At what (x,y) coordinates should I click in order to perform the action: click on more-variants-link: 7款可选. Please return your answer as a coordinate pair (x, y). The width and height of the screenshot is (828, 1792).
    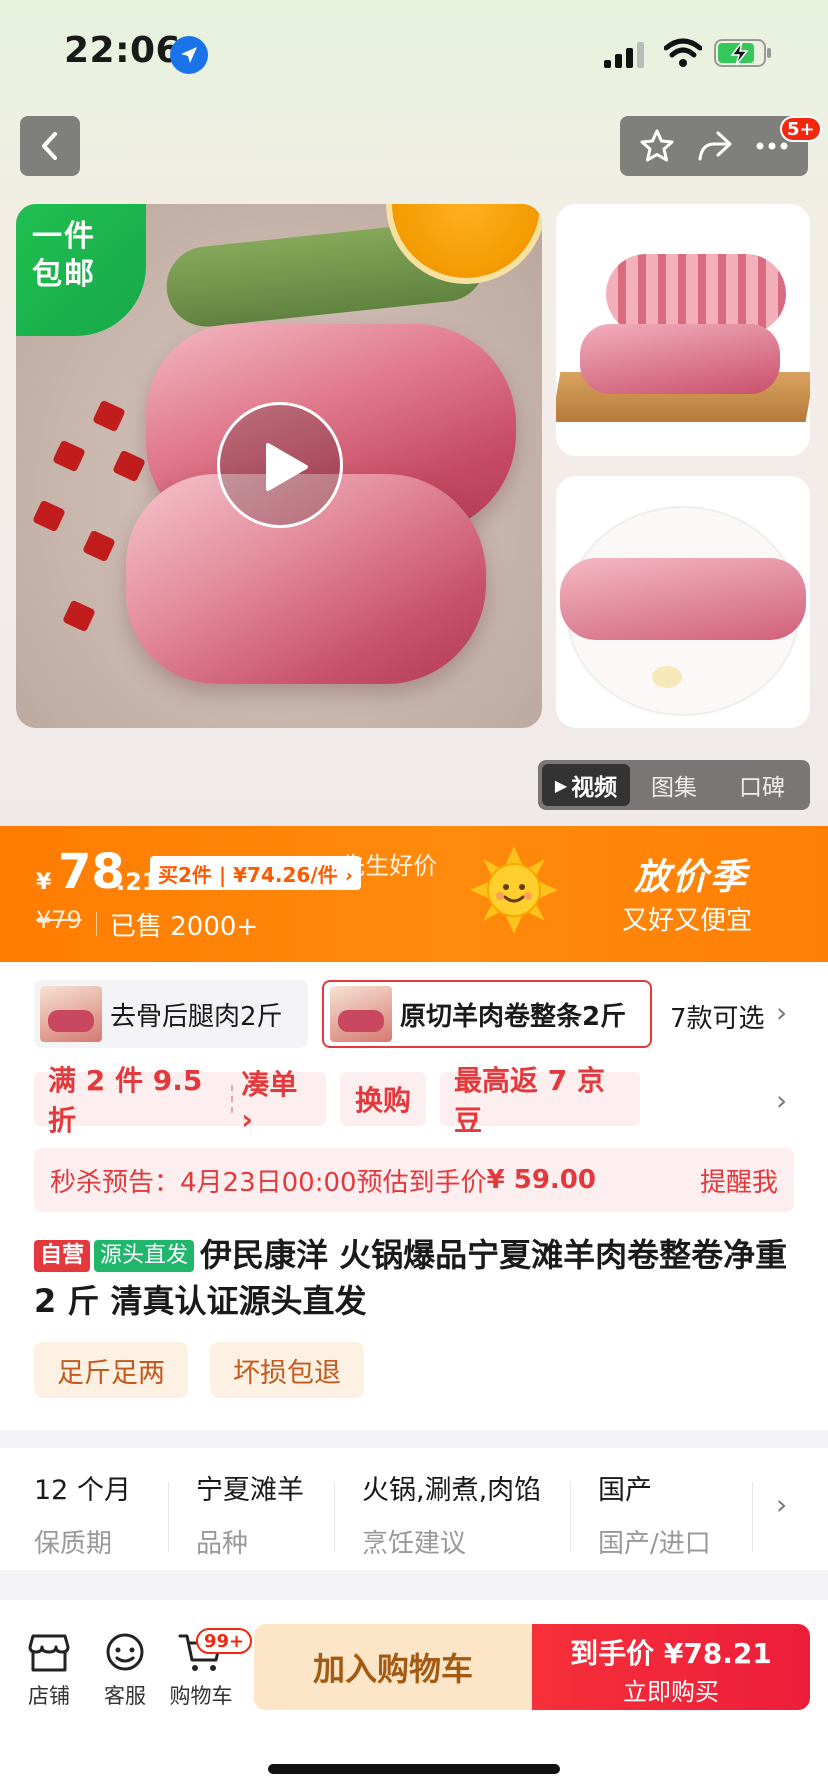
    Looking at the image, I should click on (717, 1016).